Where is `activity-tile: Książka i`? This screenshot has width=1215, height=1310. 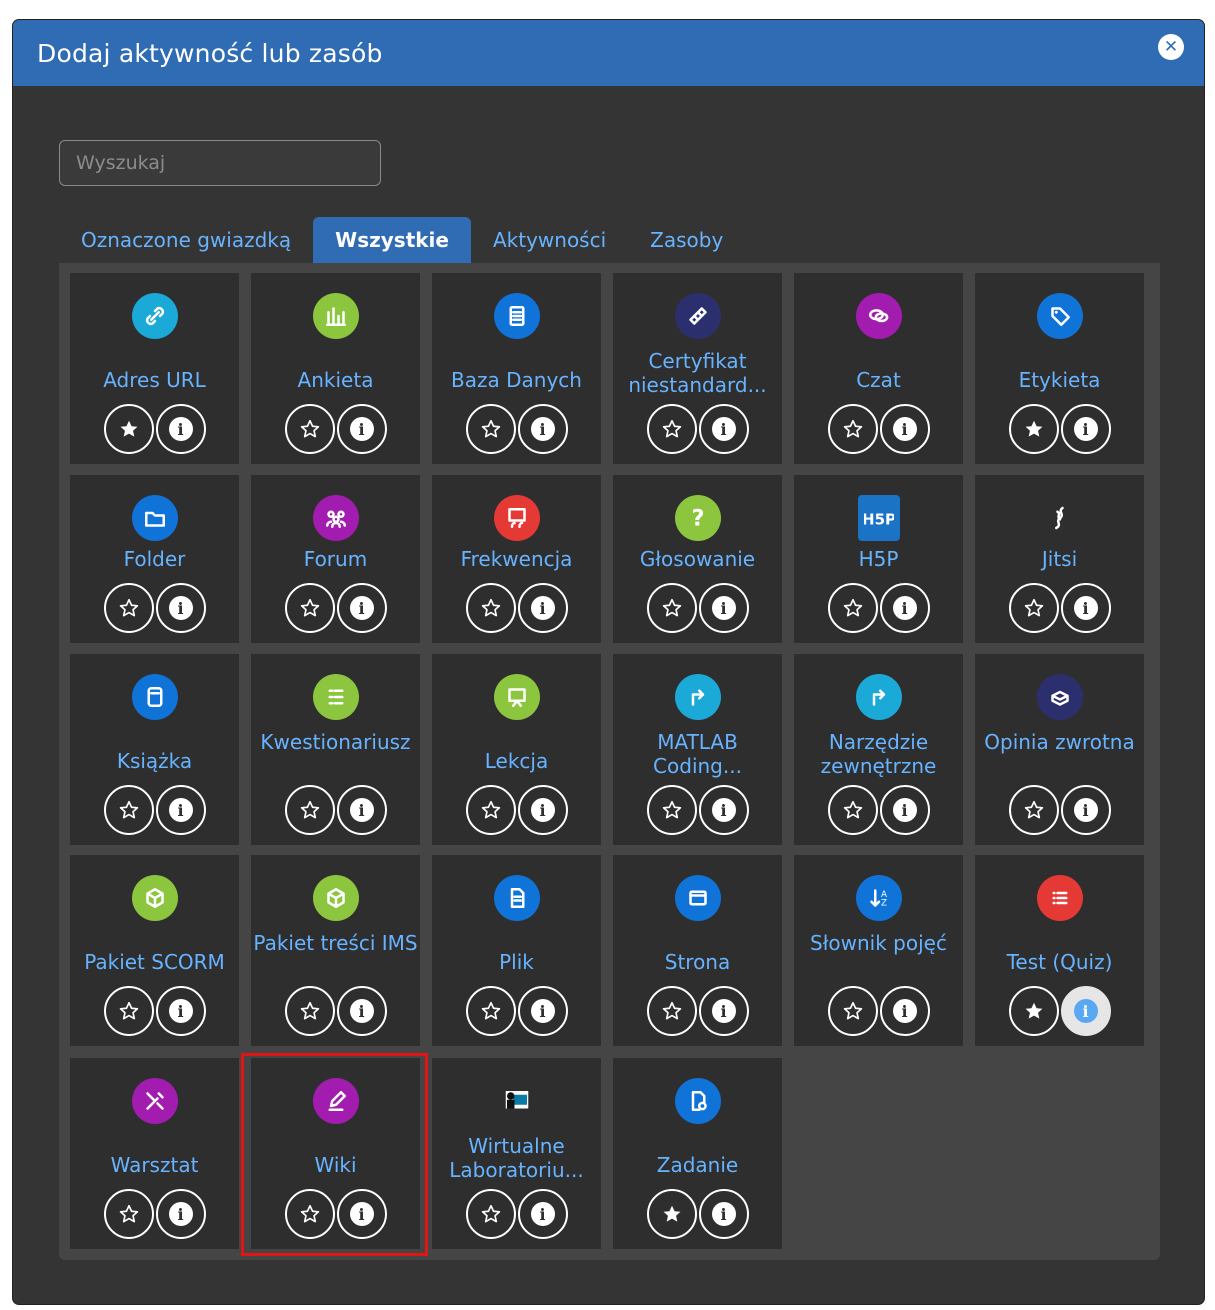 activity-tile: Książka i is located at coordinates (154, 749).